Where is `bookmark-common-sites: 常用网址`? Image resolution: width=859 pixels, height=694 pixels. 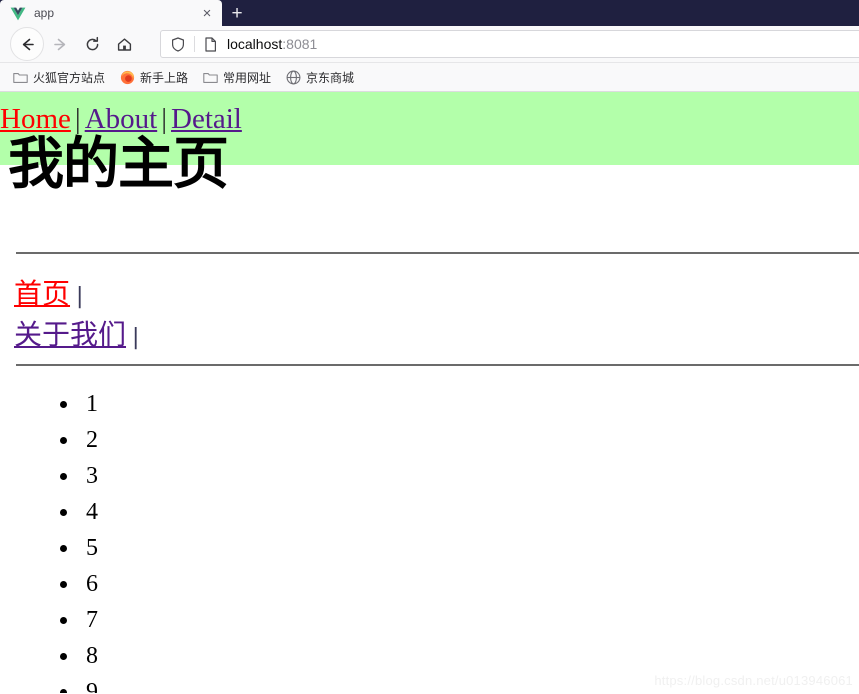 bookmark-common-sites: 常用网址 is located at coordinates (236, 77).